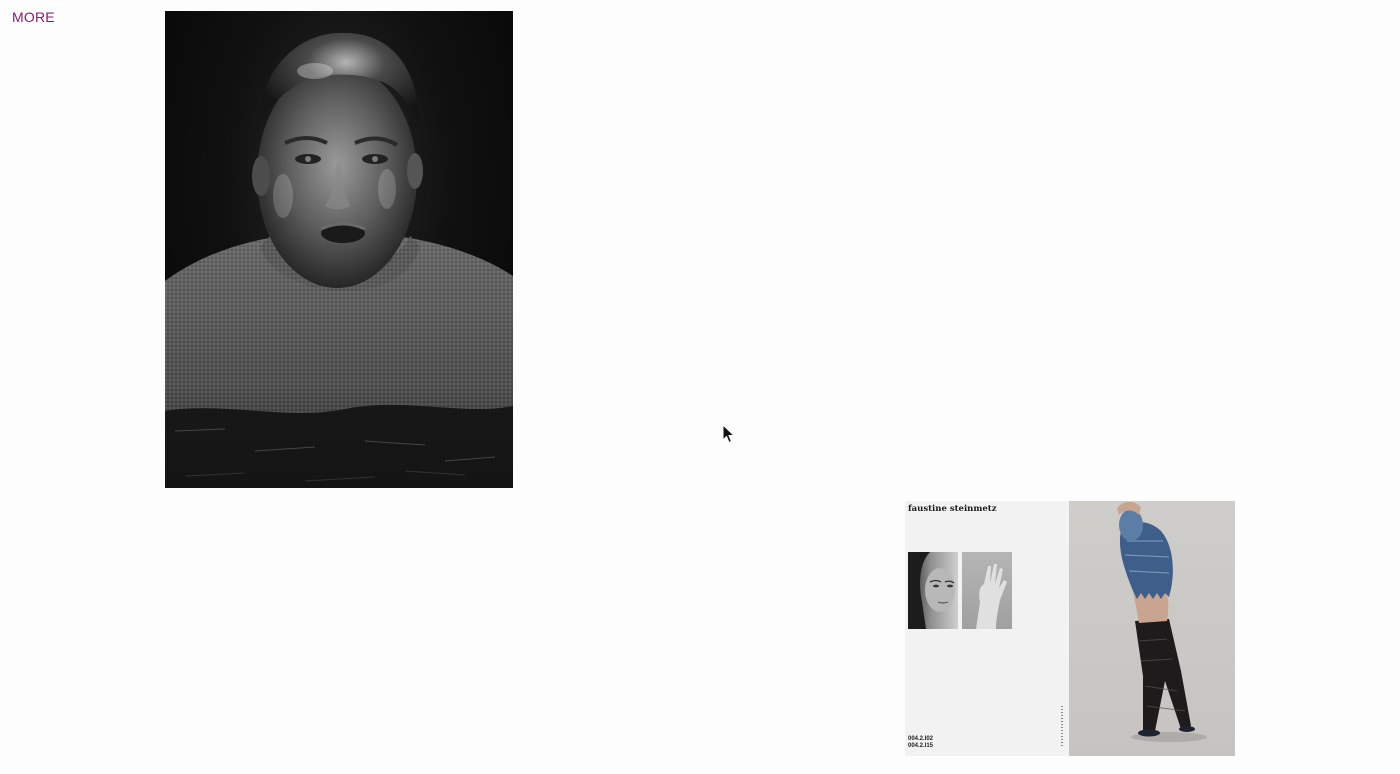 This screenshot has width=1400, height=774. I want to click on reference-codes: 004.2.I02 004.2.I15, so click(920, 742).